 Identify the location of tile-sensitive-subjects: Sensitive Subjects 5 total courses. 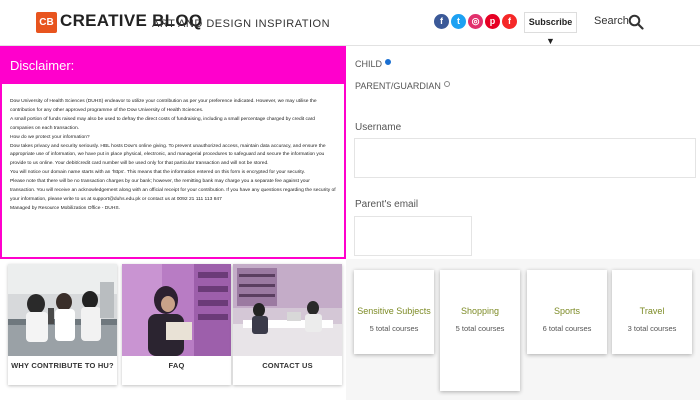
(394, 312).